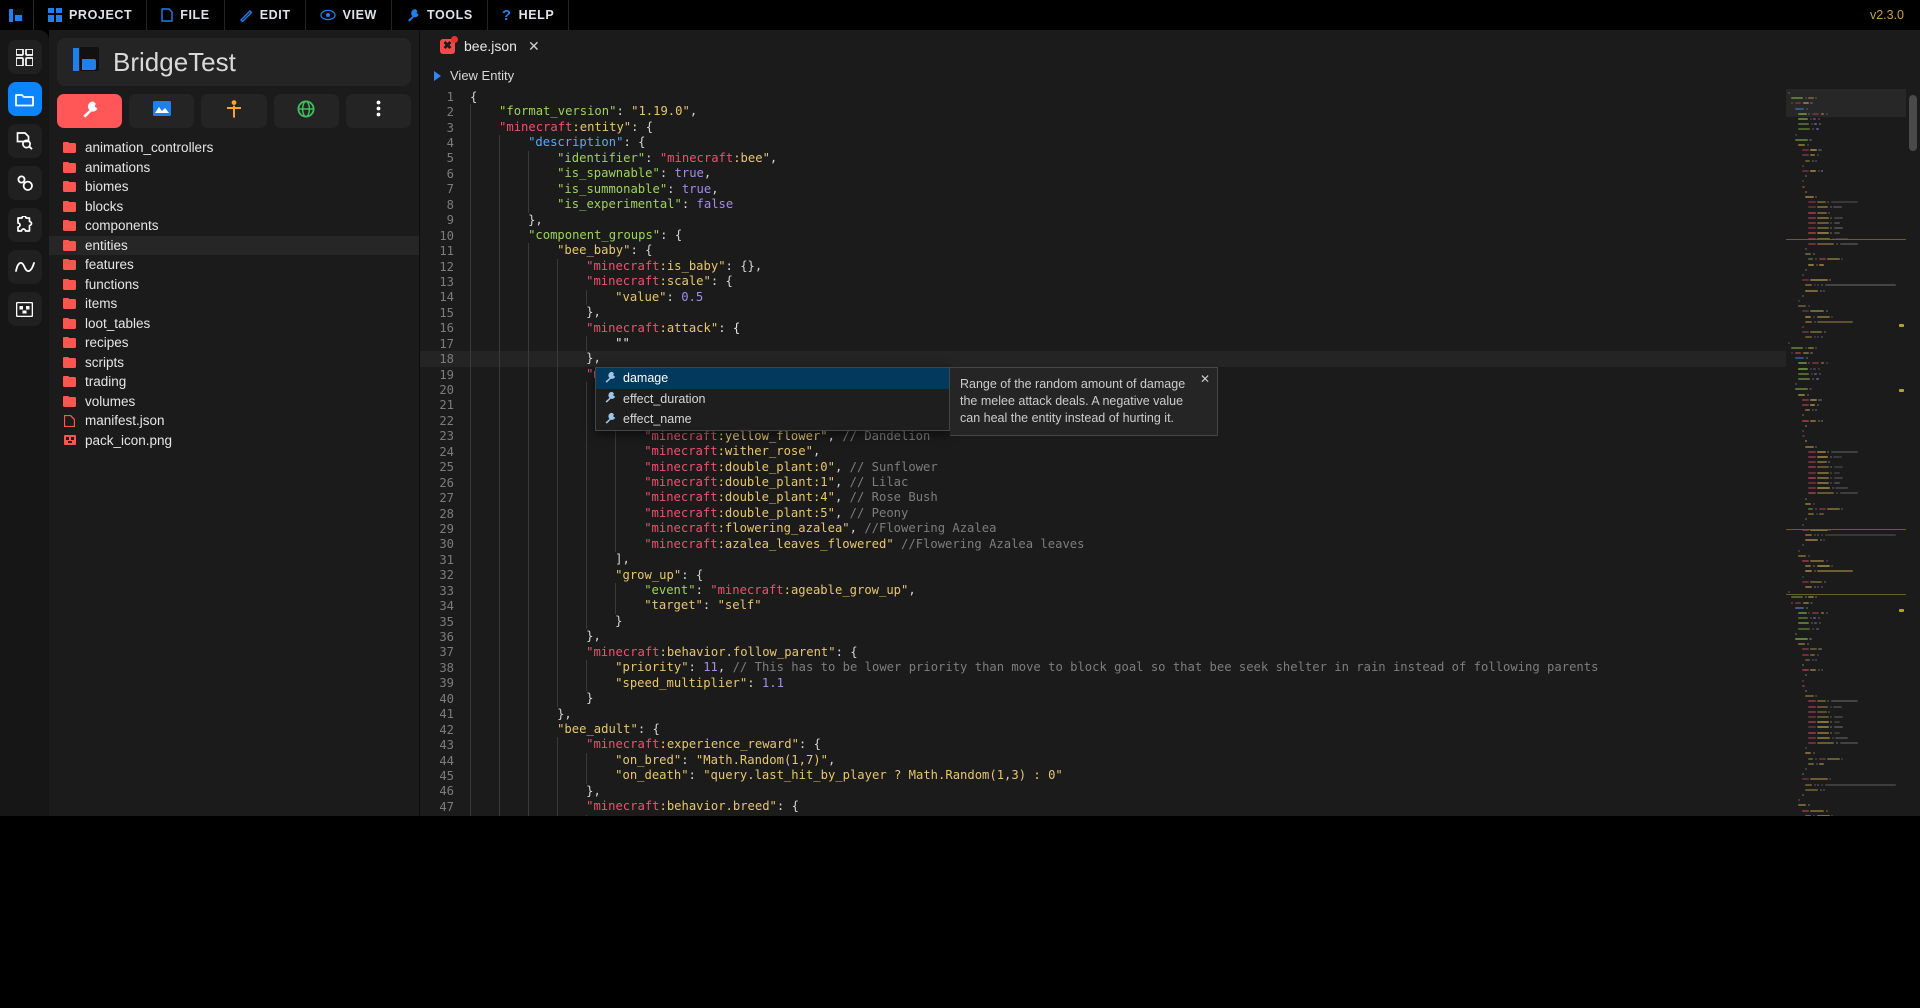 This screenshot has height=1008, width=1920. What do you see at coordinates (1103, 344) in the screenshot?
I see `code-line: 17 ""` at bounding box center [1103, 344].